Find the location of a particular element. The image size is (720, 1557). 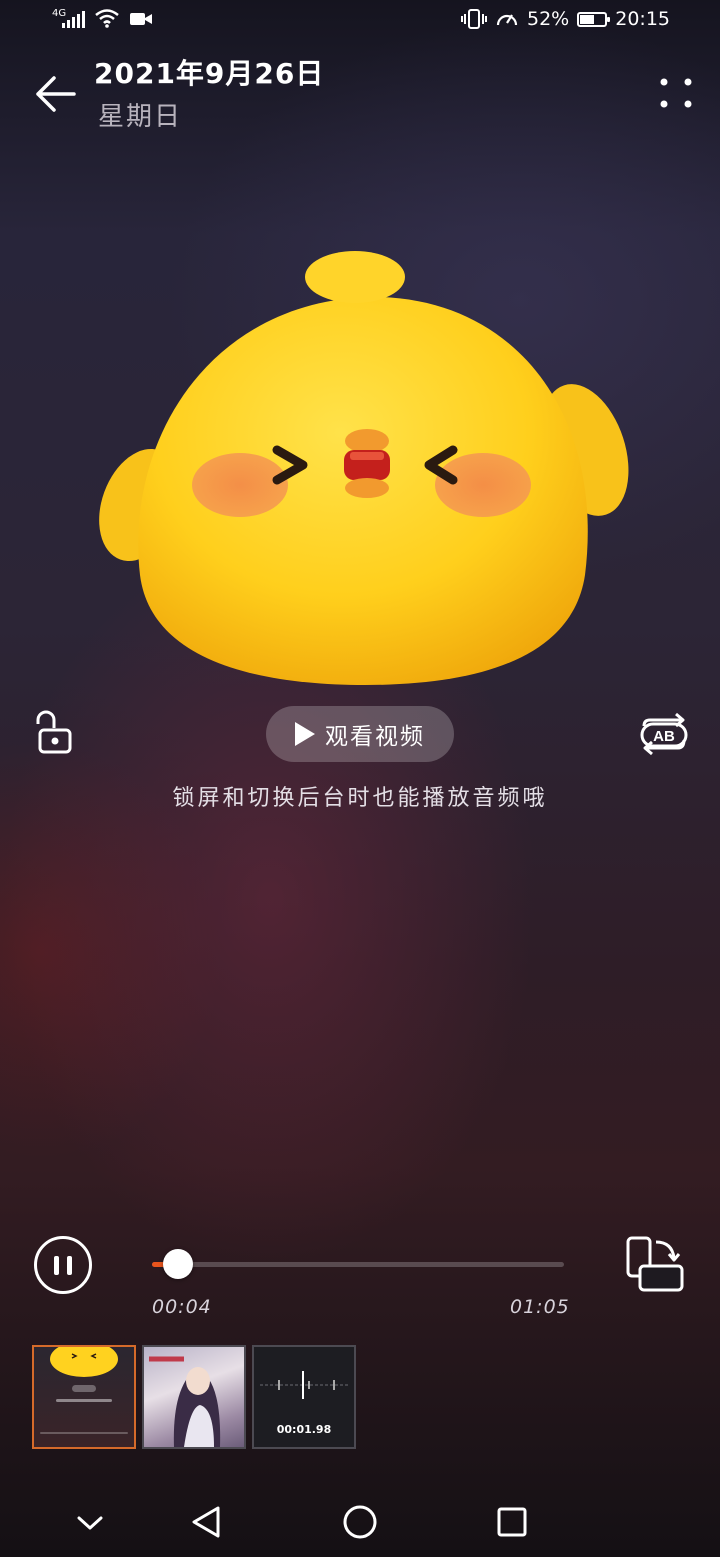

recents-square-icon is located at coordinates (512, 1522).